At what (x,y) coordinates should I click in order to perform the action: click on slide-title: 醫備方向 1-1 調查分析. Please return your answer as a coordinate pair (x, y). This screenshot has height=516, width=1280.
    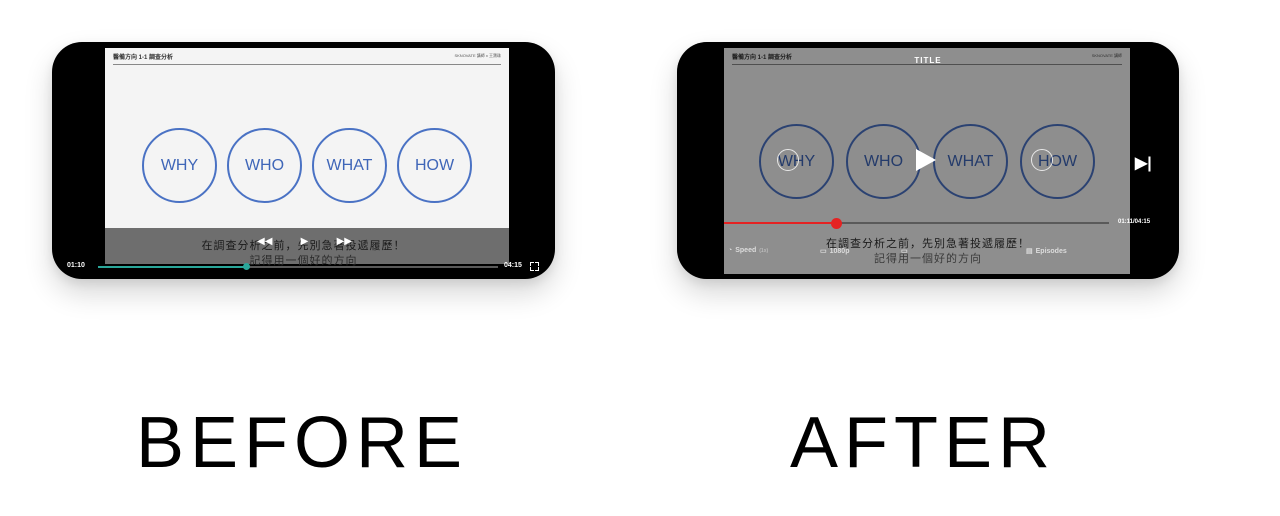
    Looking at the image, I should click on (143, 58).